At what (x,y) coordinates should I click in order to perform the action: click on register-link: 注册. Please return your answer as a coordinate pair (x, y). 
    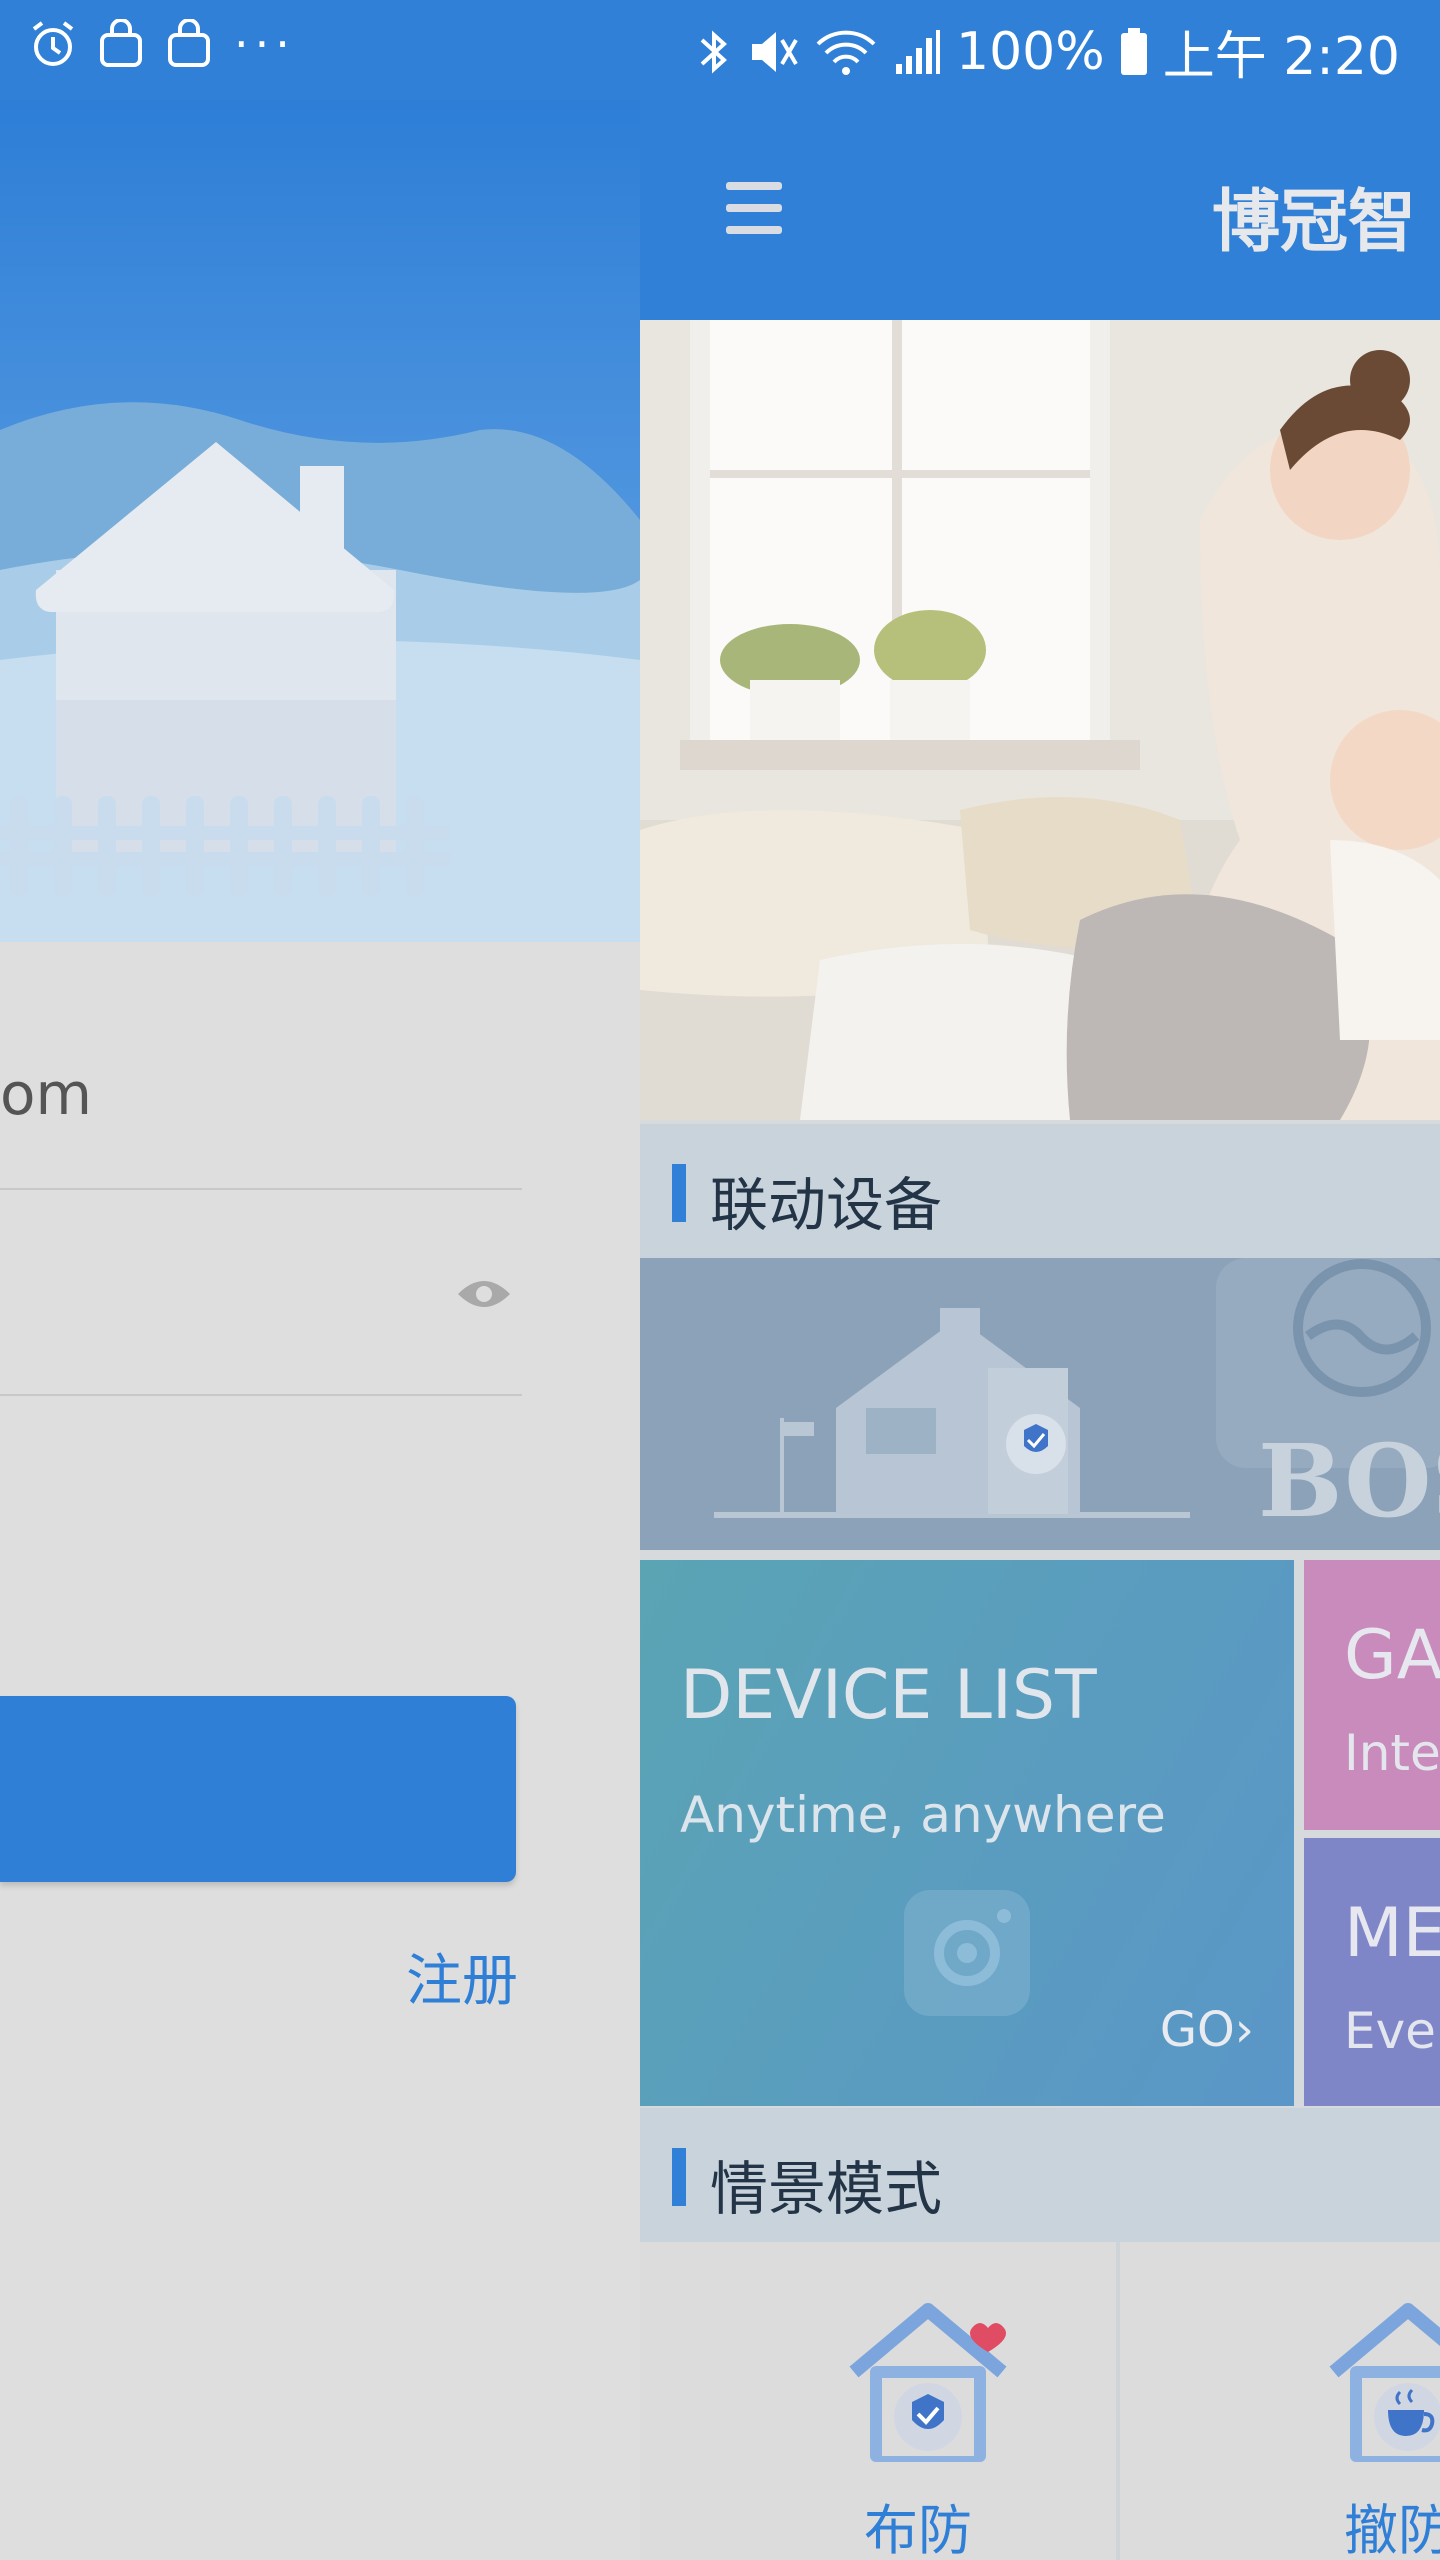
    Looking at the image, I should click on (462, 1976).